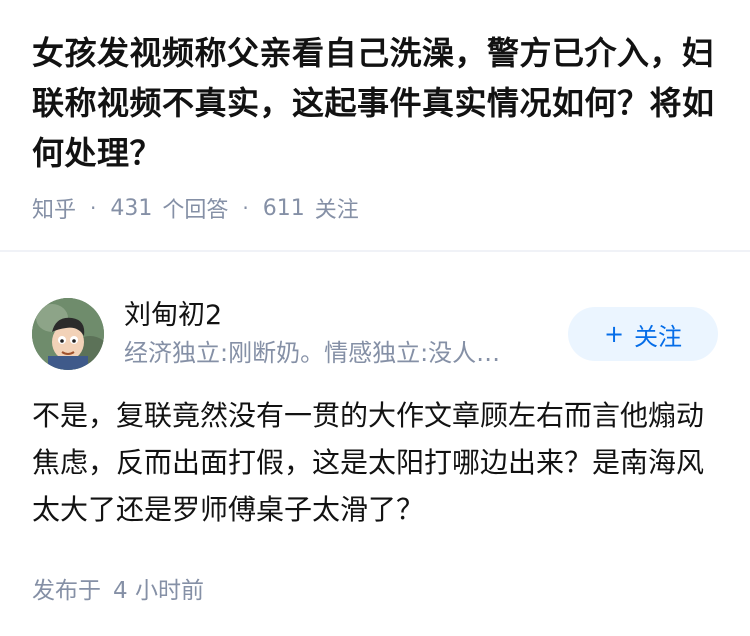 Image resolution: width=750 pixels, height=636 pixels. What do you see at coordinates (337, 208) in the screenshot?
I see `followers-label: 关注` at bounding box center [337, 208].